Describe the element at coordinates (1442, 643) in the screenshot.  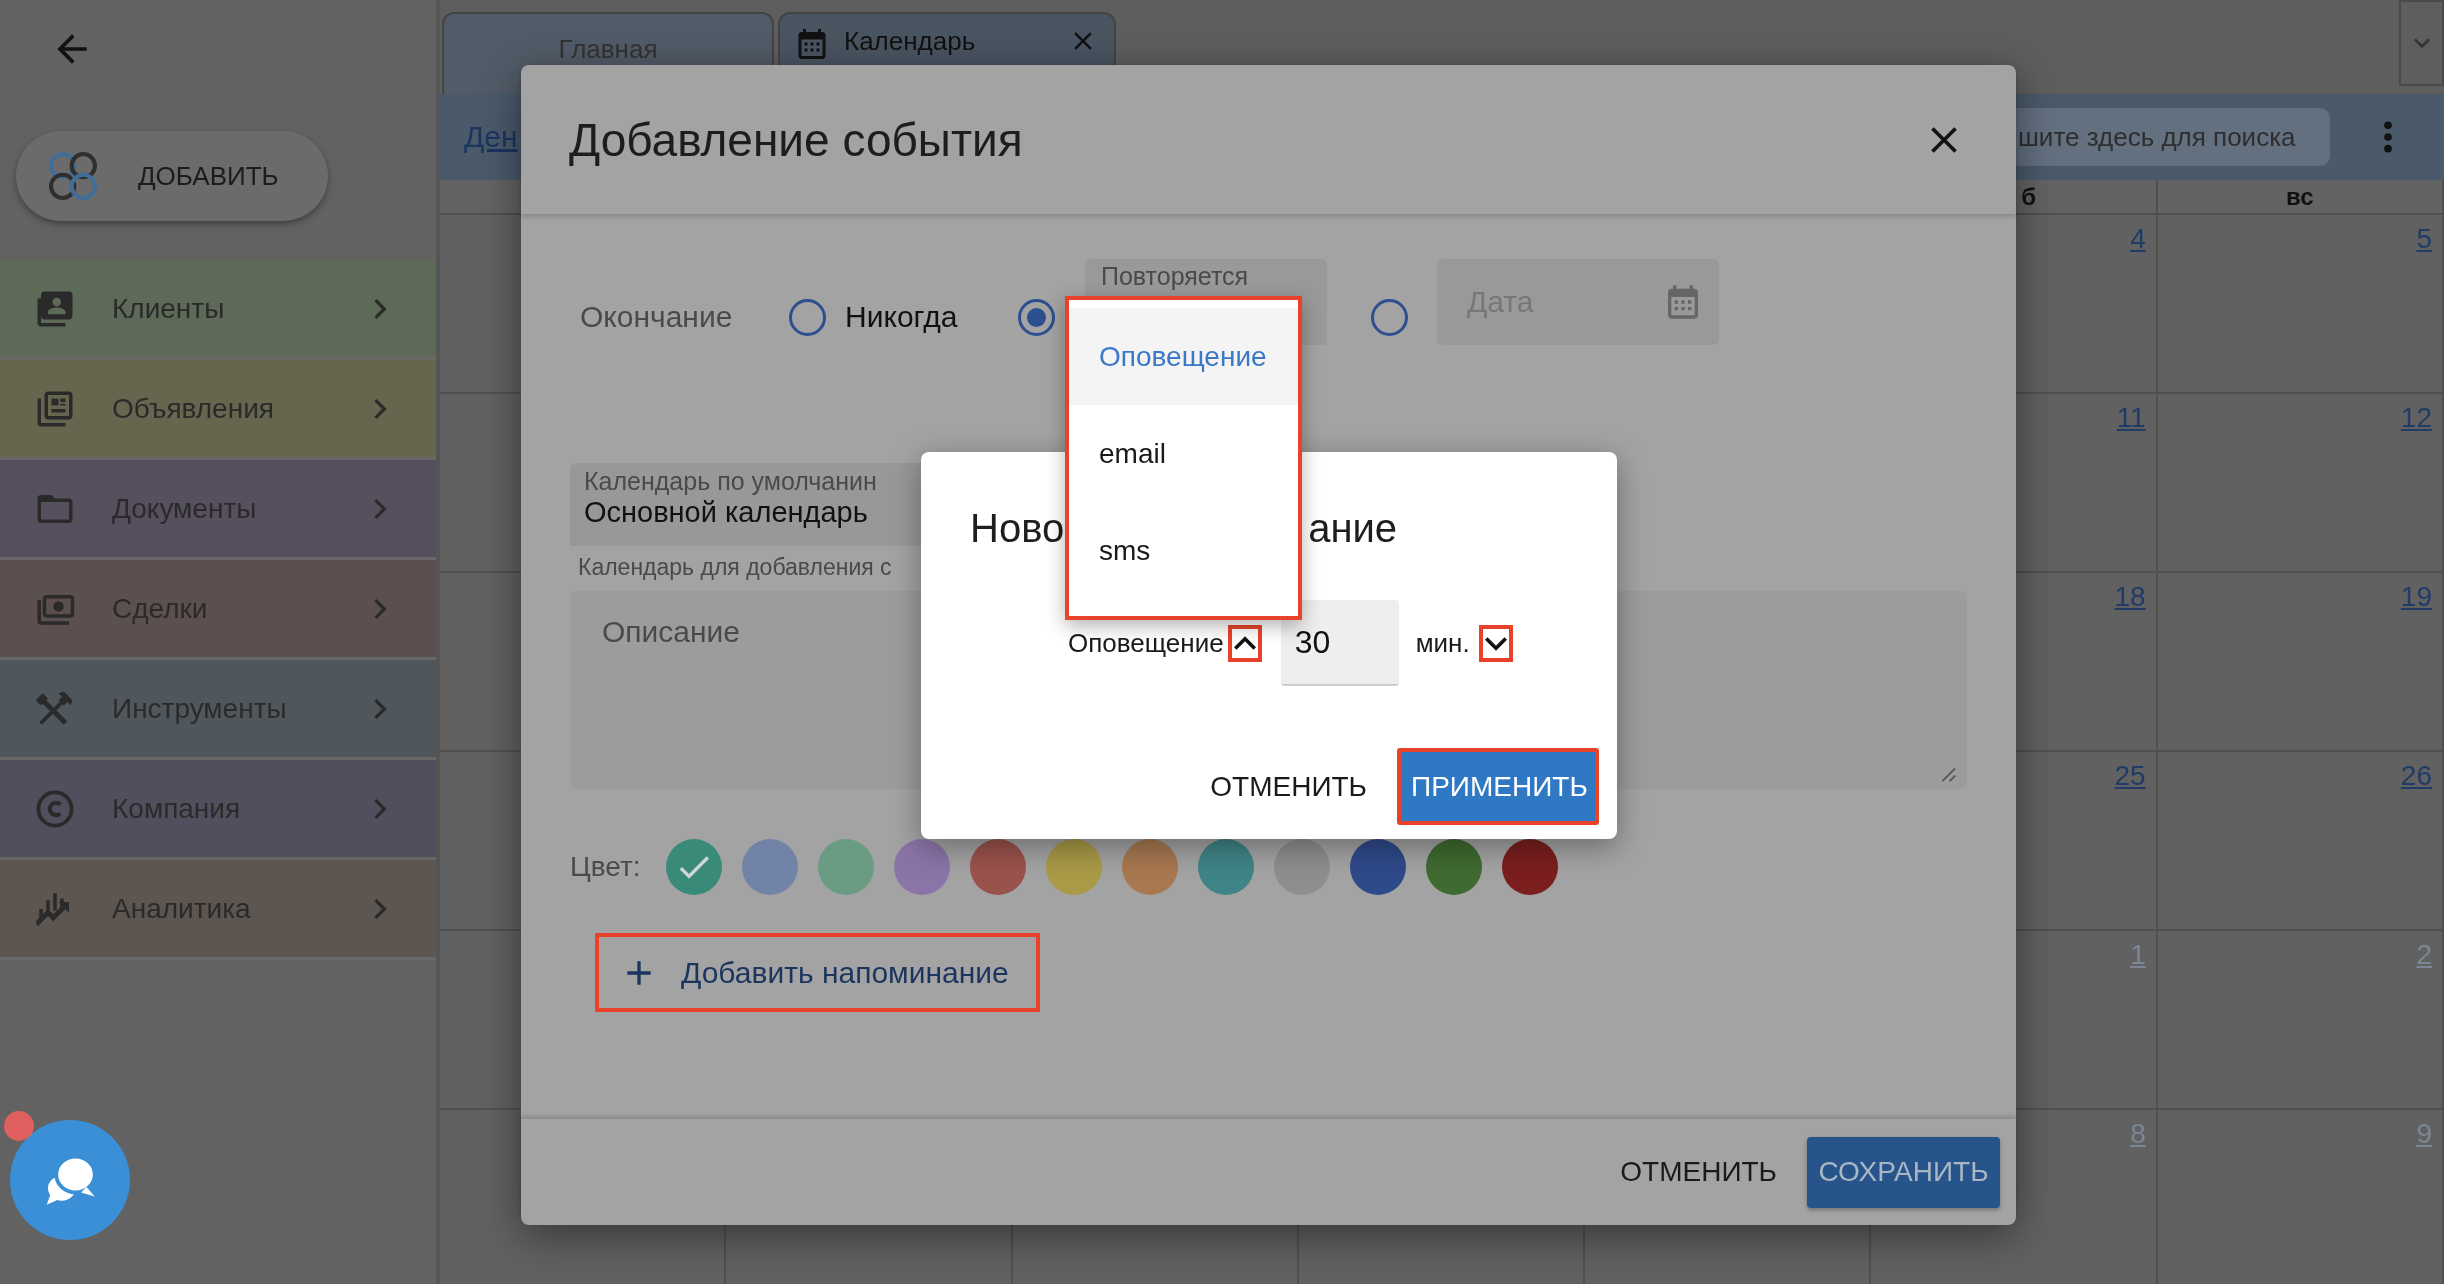
I see `unit-label: мин.` at that location.